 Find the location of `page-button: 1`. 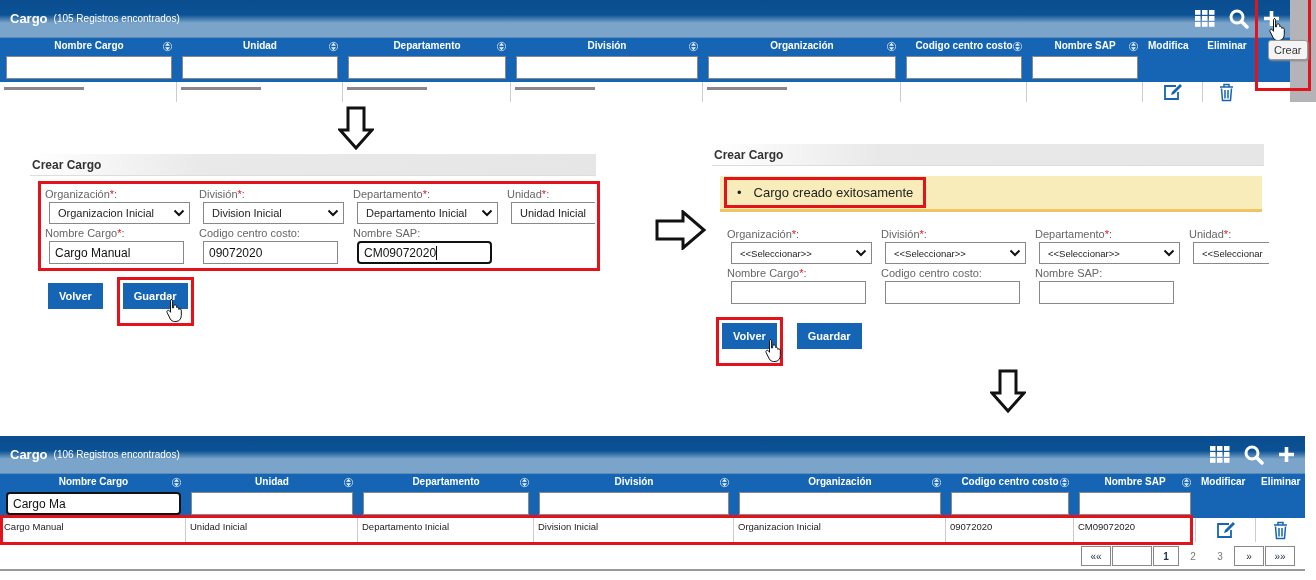

page-button: 1 is located at coordinates (1166, 556).